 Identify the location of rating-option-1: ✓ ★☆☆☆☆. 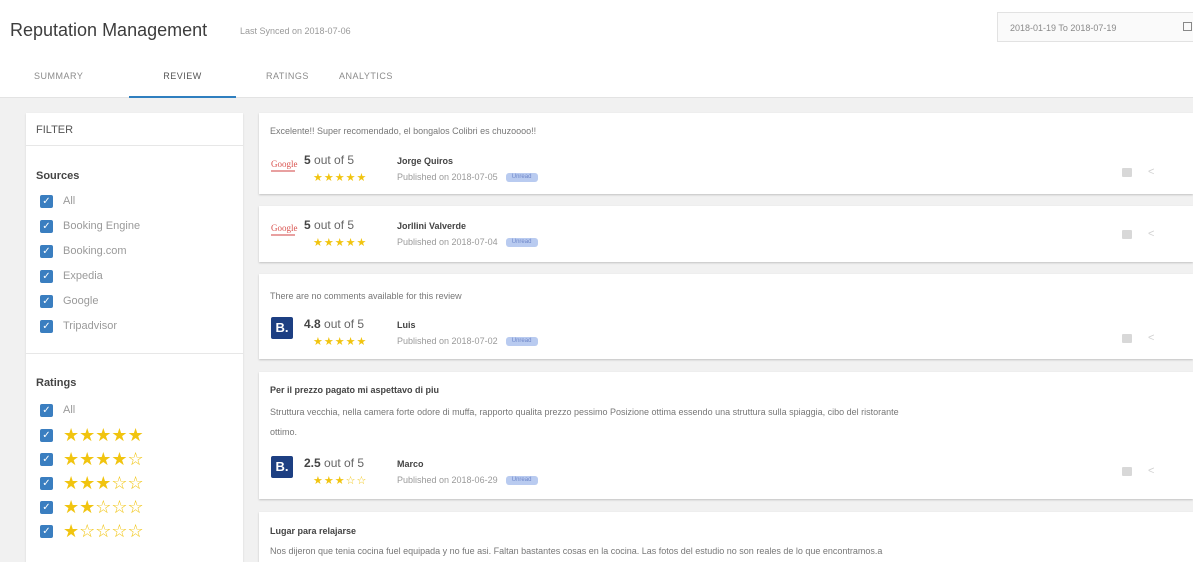
(92, 531).